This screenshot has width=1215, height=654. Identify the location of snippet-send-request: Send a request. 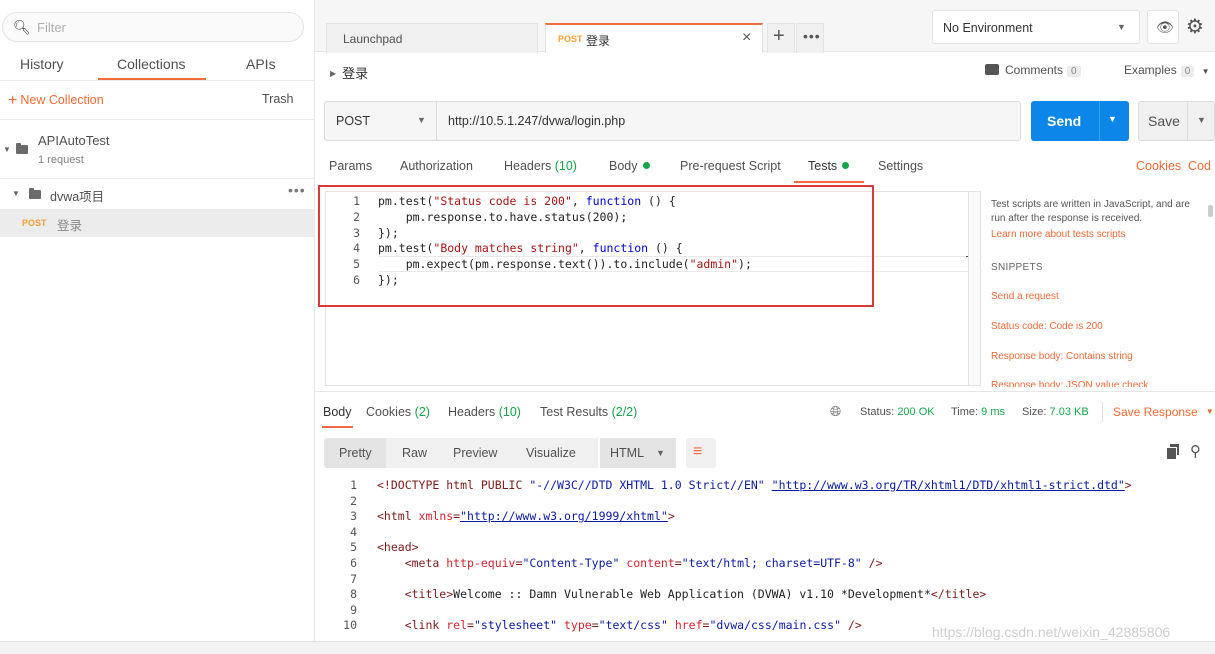
(1025, 296).